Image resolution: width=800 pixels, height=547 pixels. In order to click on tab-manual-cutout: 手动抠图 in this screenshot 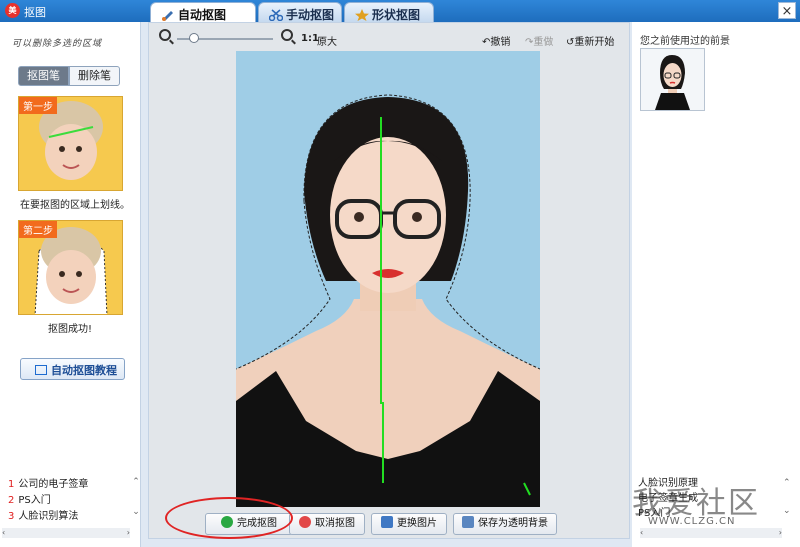, I will do `click(300, 12)`.